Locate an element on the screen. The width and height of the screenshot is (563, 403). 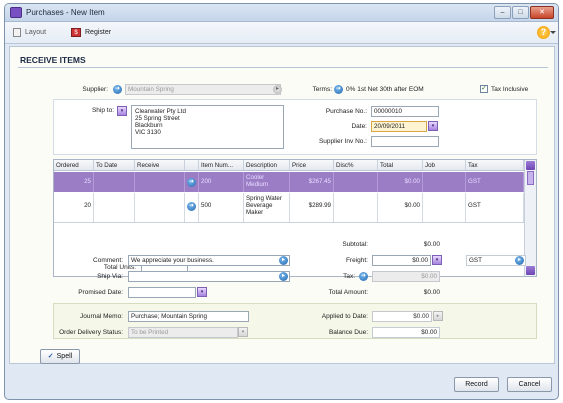
window-controls: – □ ✕ is located at coordinates (523, 12).